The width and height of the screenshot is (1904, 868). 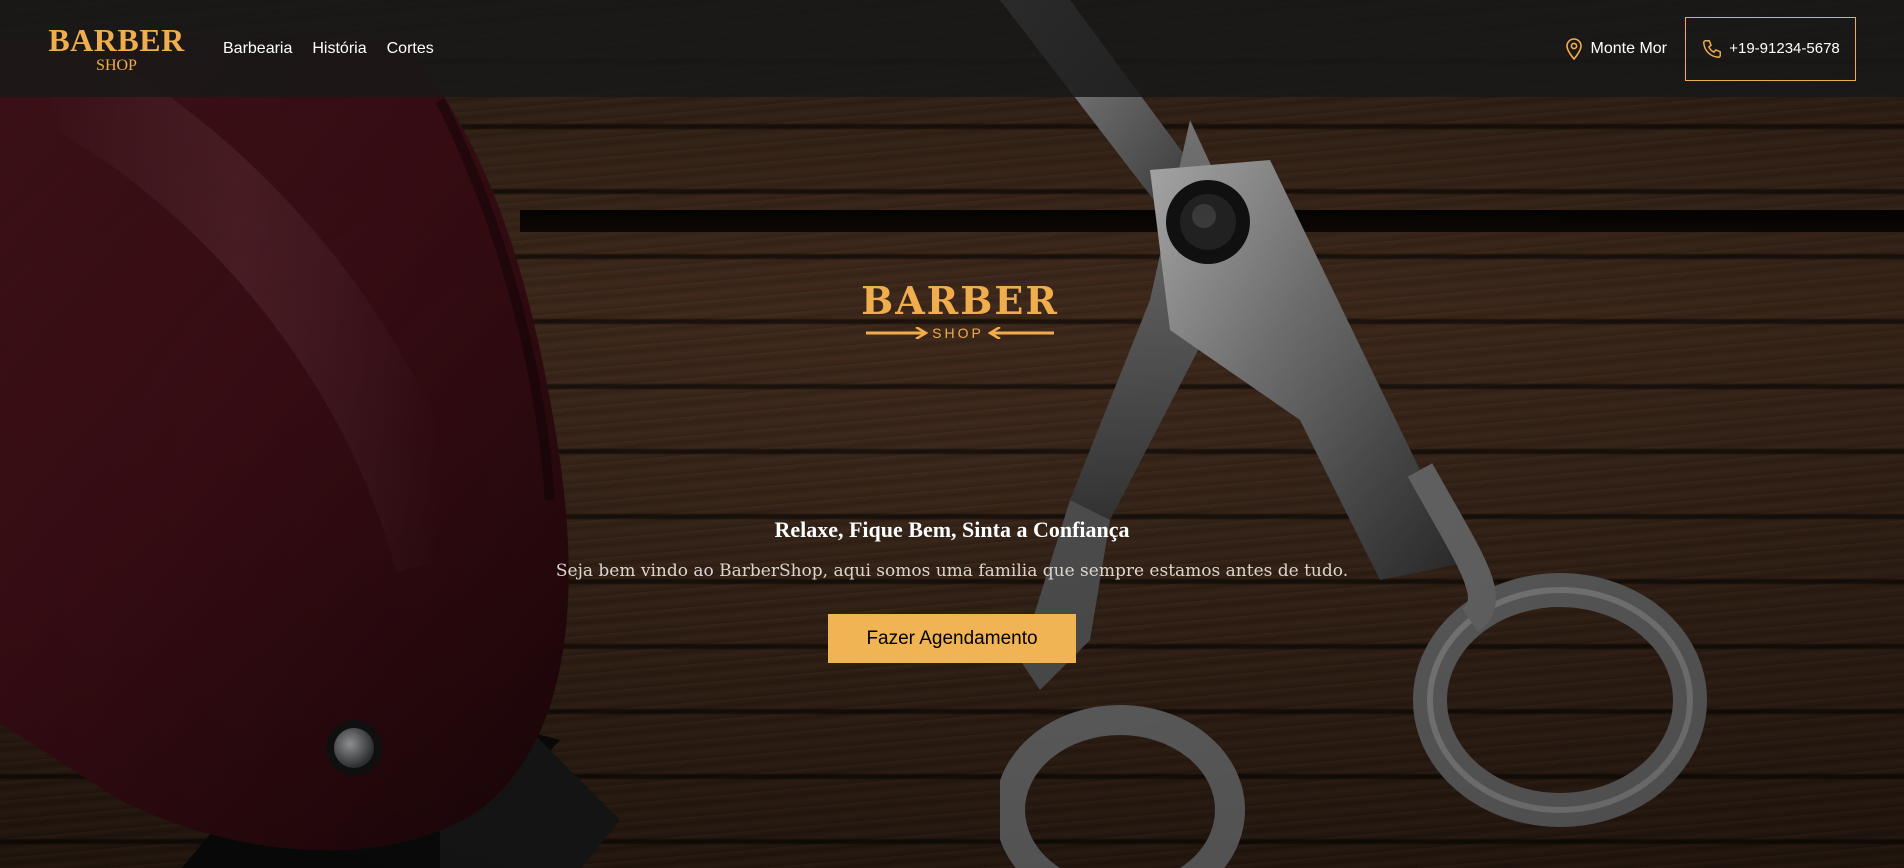 What do you see at coordinates (1020, 333) in the screenshot?
I see `arrow-left-icon` at bounding box center [1020, 333].